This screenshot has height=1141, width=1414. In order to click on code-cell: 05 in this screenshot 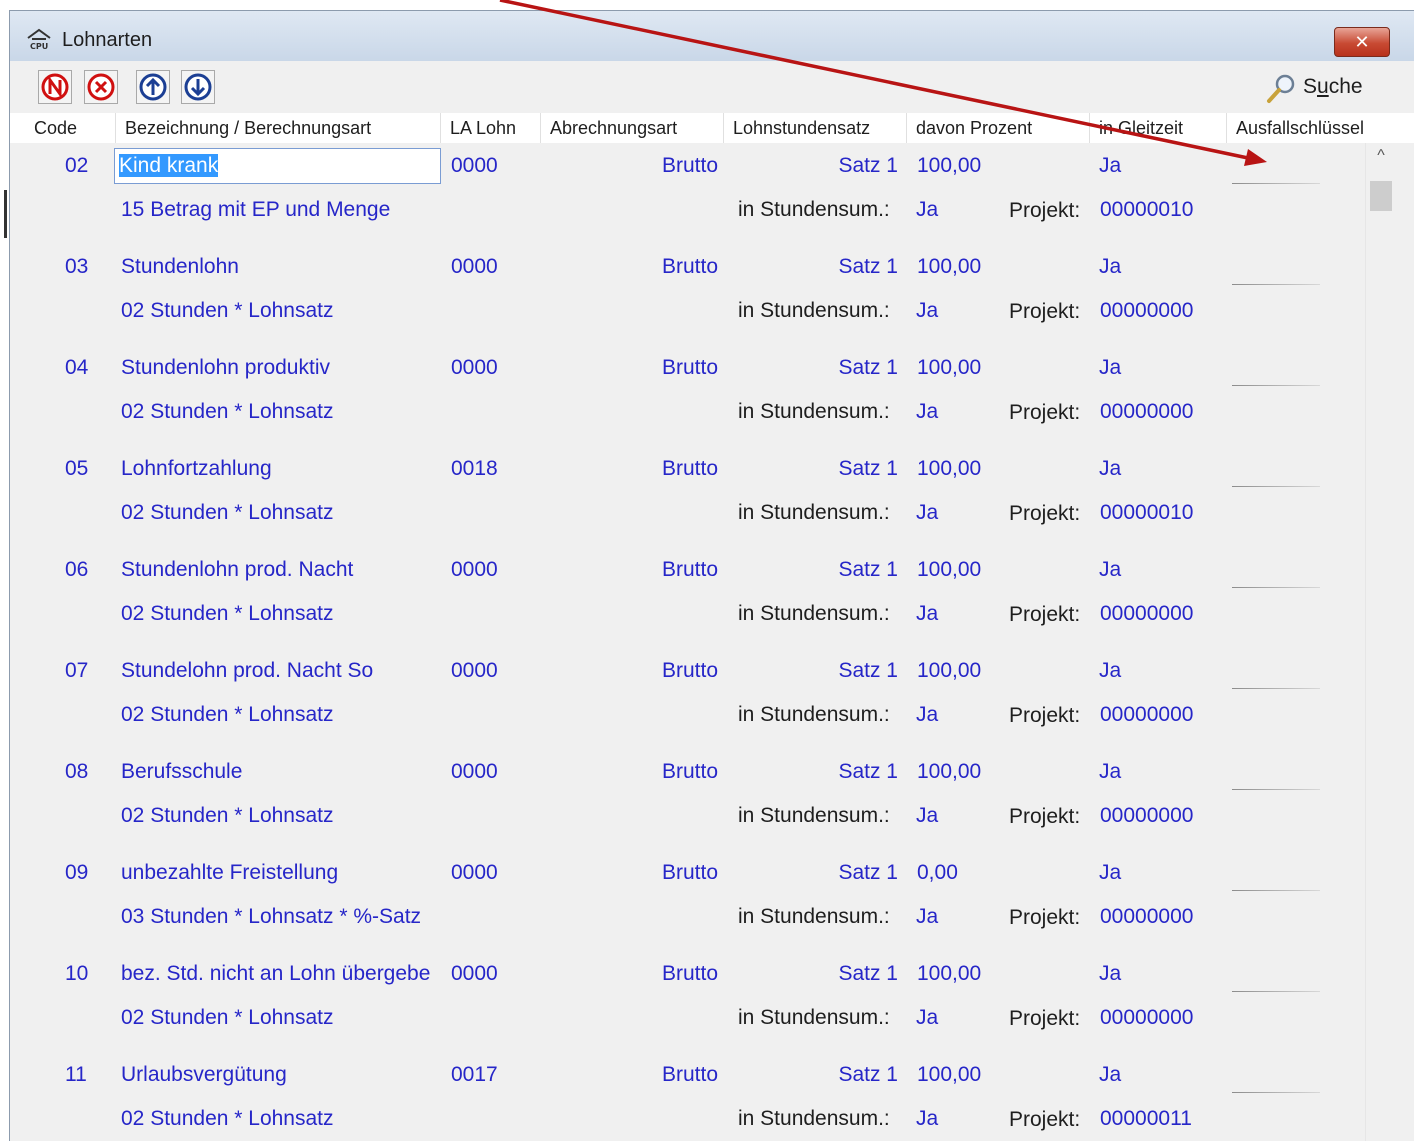, I will do `click(76, 469)`.